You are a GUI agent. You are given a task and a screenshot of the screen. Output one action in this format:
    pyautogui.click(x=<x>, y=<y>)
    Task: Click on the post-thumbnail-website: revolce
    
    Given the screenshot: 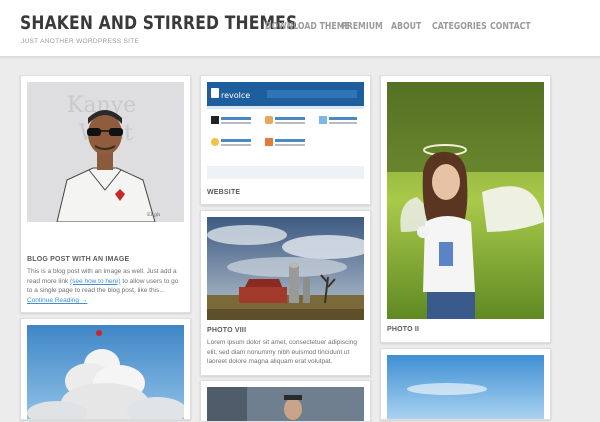 What is the action you would take?
    pyautogui.click(x=285, y=130)
    